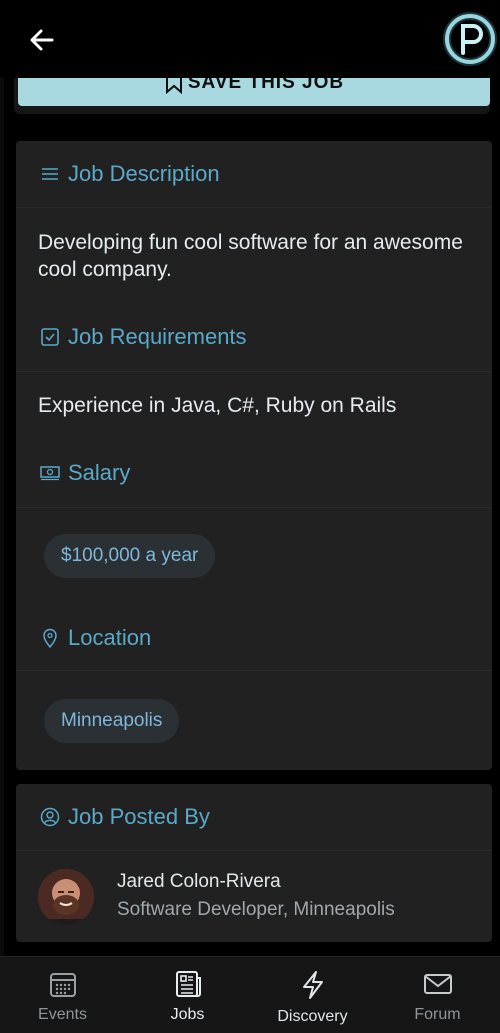  I want to click on calendar-icon, so click(62, 985).